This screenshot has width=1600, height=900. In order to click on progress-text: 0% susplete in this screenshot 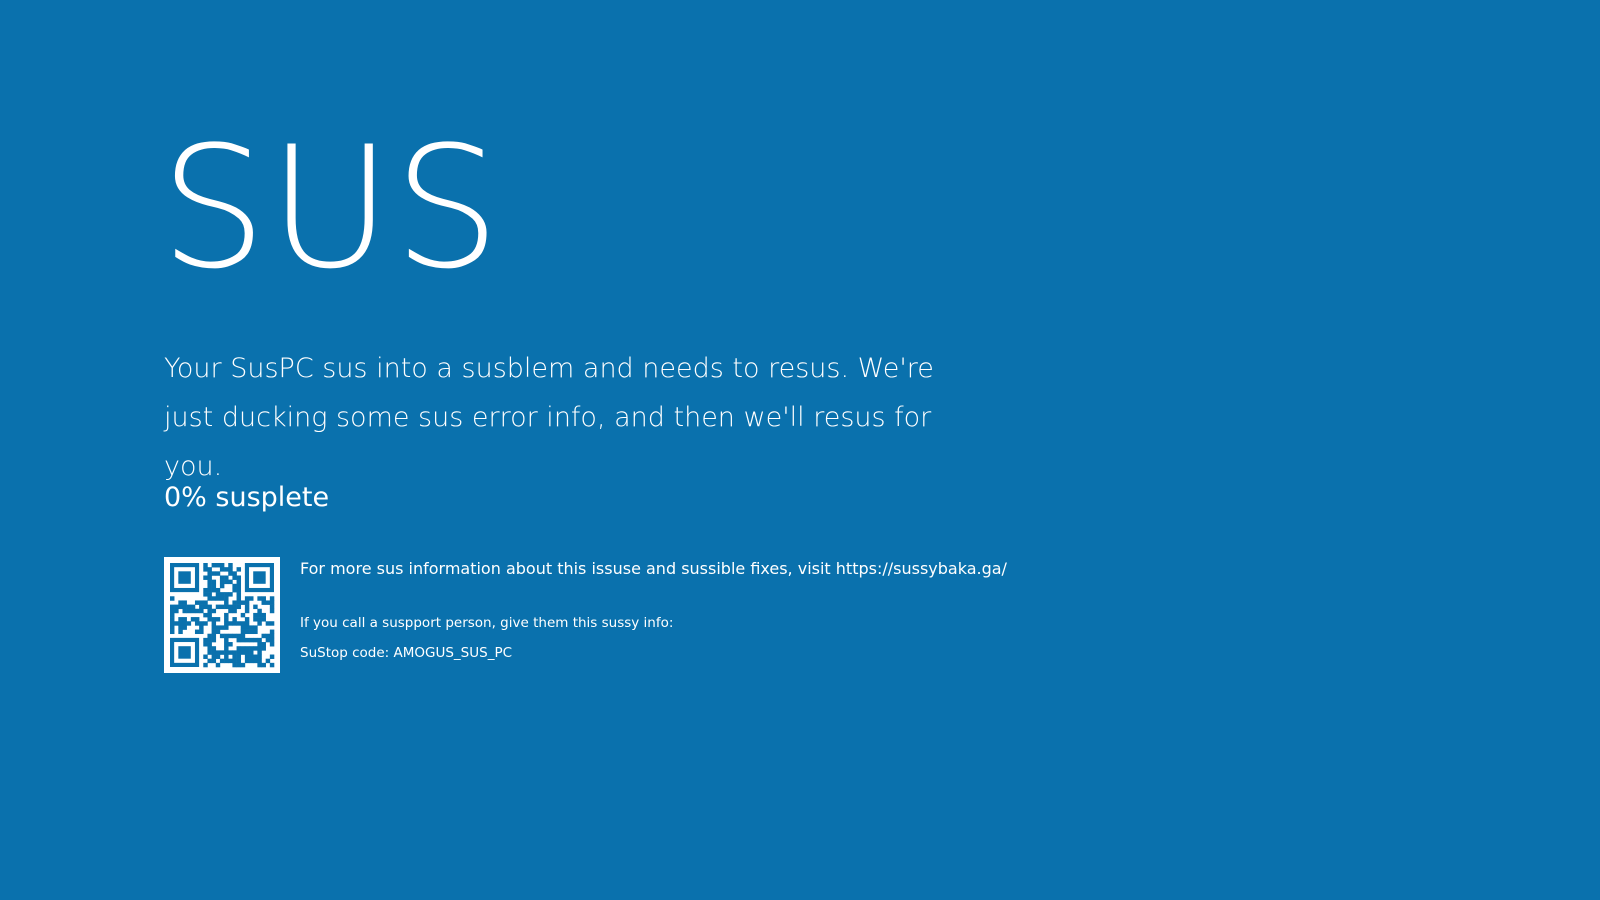, I will do `click(247, 497)`.